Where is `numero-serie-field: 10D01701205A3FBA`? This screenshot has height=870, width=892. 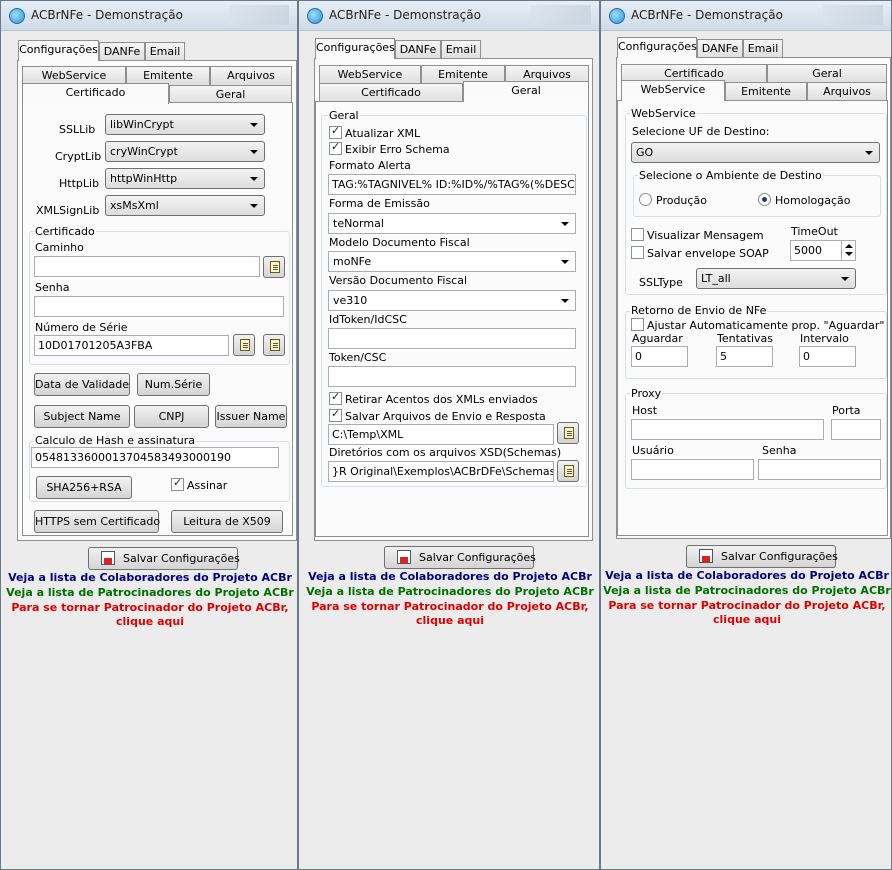 numero-serie-field: 10D01701205A3FBA is located at coordinates (131, 345).